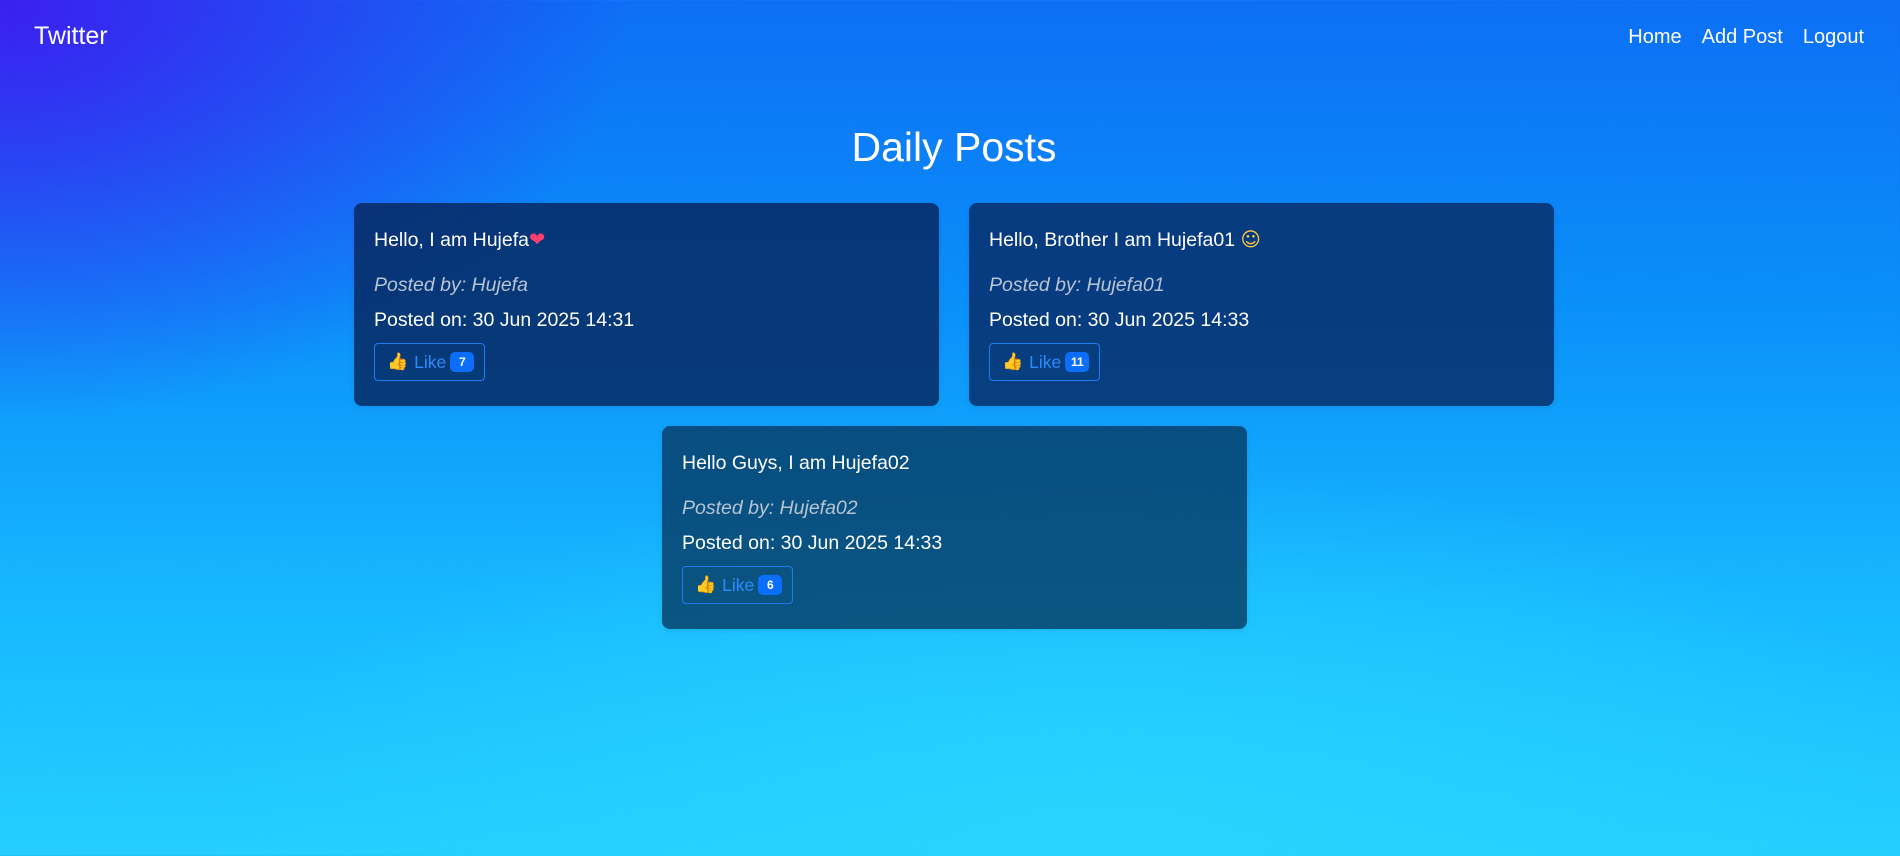  I want to click on heart-icon: ❤, so click(537, 239).